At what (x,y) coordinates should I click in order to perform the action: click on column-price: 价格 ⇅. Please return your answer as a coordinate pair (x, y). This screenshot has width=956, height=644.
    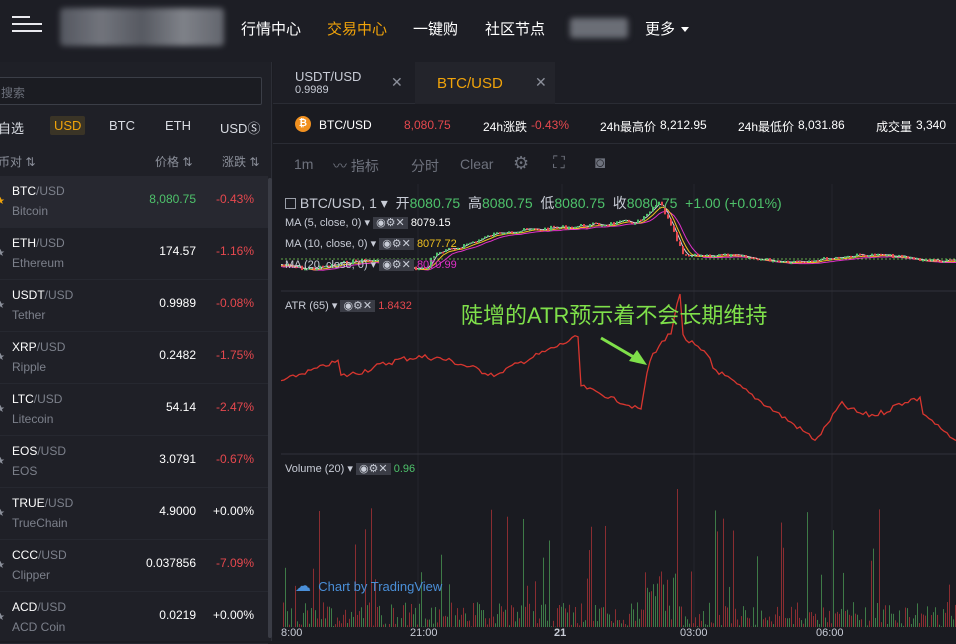
    Looking at the image, I should click on (173, 161).